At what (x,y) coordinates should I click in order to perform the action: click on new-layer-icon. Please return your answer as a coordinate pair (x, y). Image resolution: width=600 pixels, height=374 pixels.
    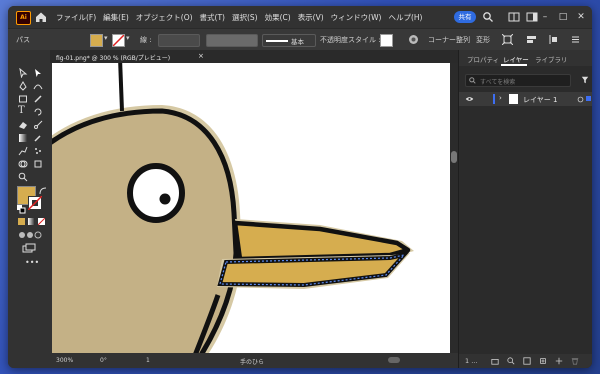
    Looking at the image, I should click on (559, 361).